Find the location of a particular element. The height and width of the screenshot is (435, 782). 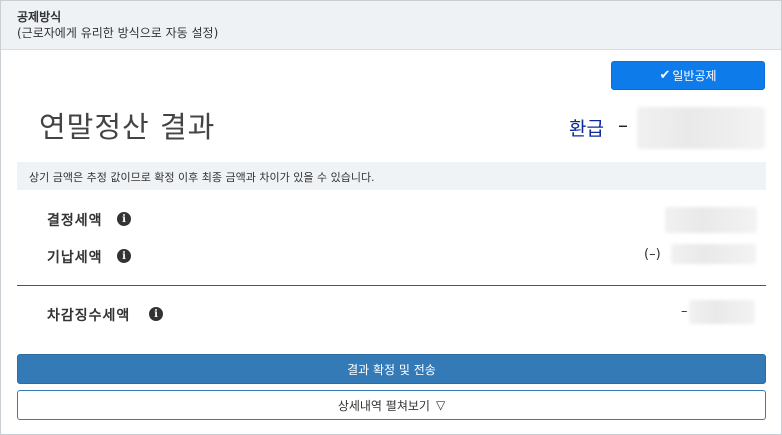

deduction-method-header: 공제방식 (근로자에게 유리한 방식으로 자동 설정) is located at coordinates (391, 25).